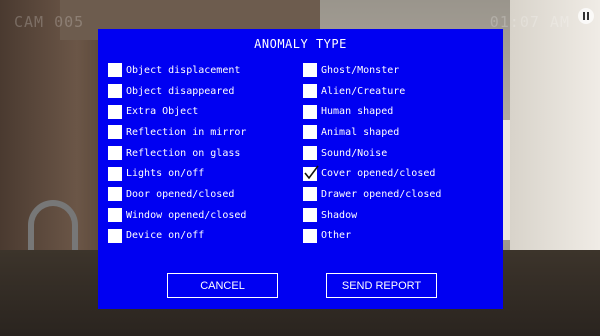 This screenshot has width=600, height=336. I want to click on anomaly-option: Window opened/closed, so click(177, 215).